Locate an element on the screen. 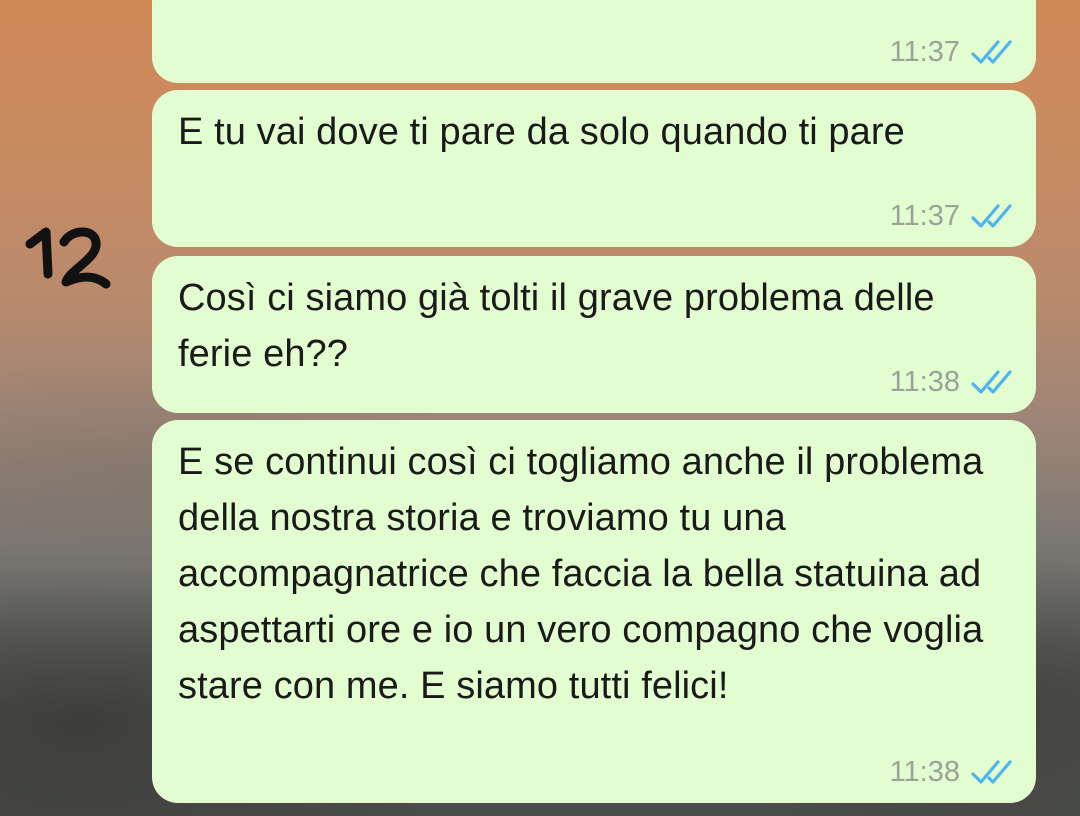  message-bubble-outgoing: 11:37 is located at coordinates (594, 41).